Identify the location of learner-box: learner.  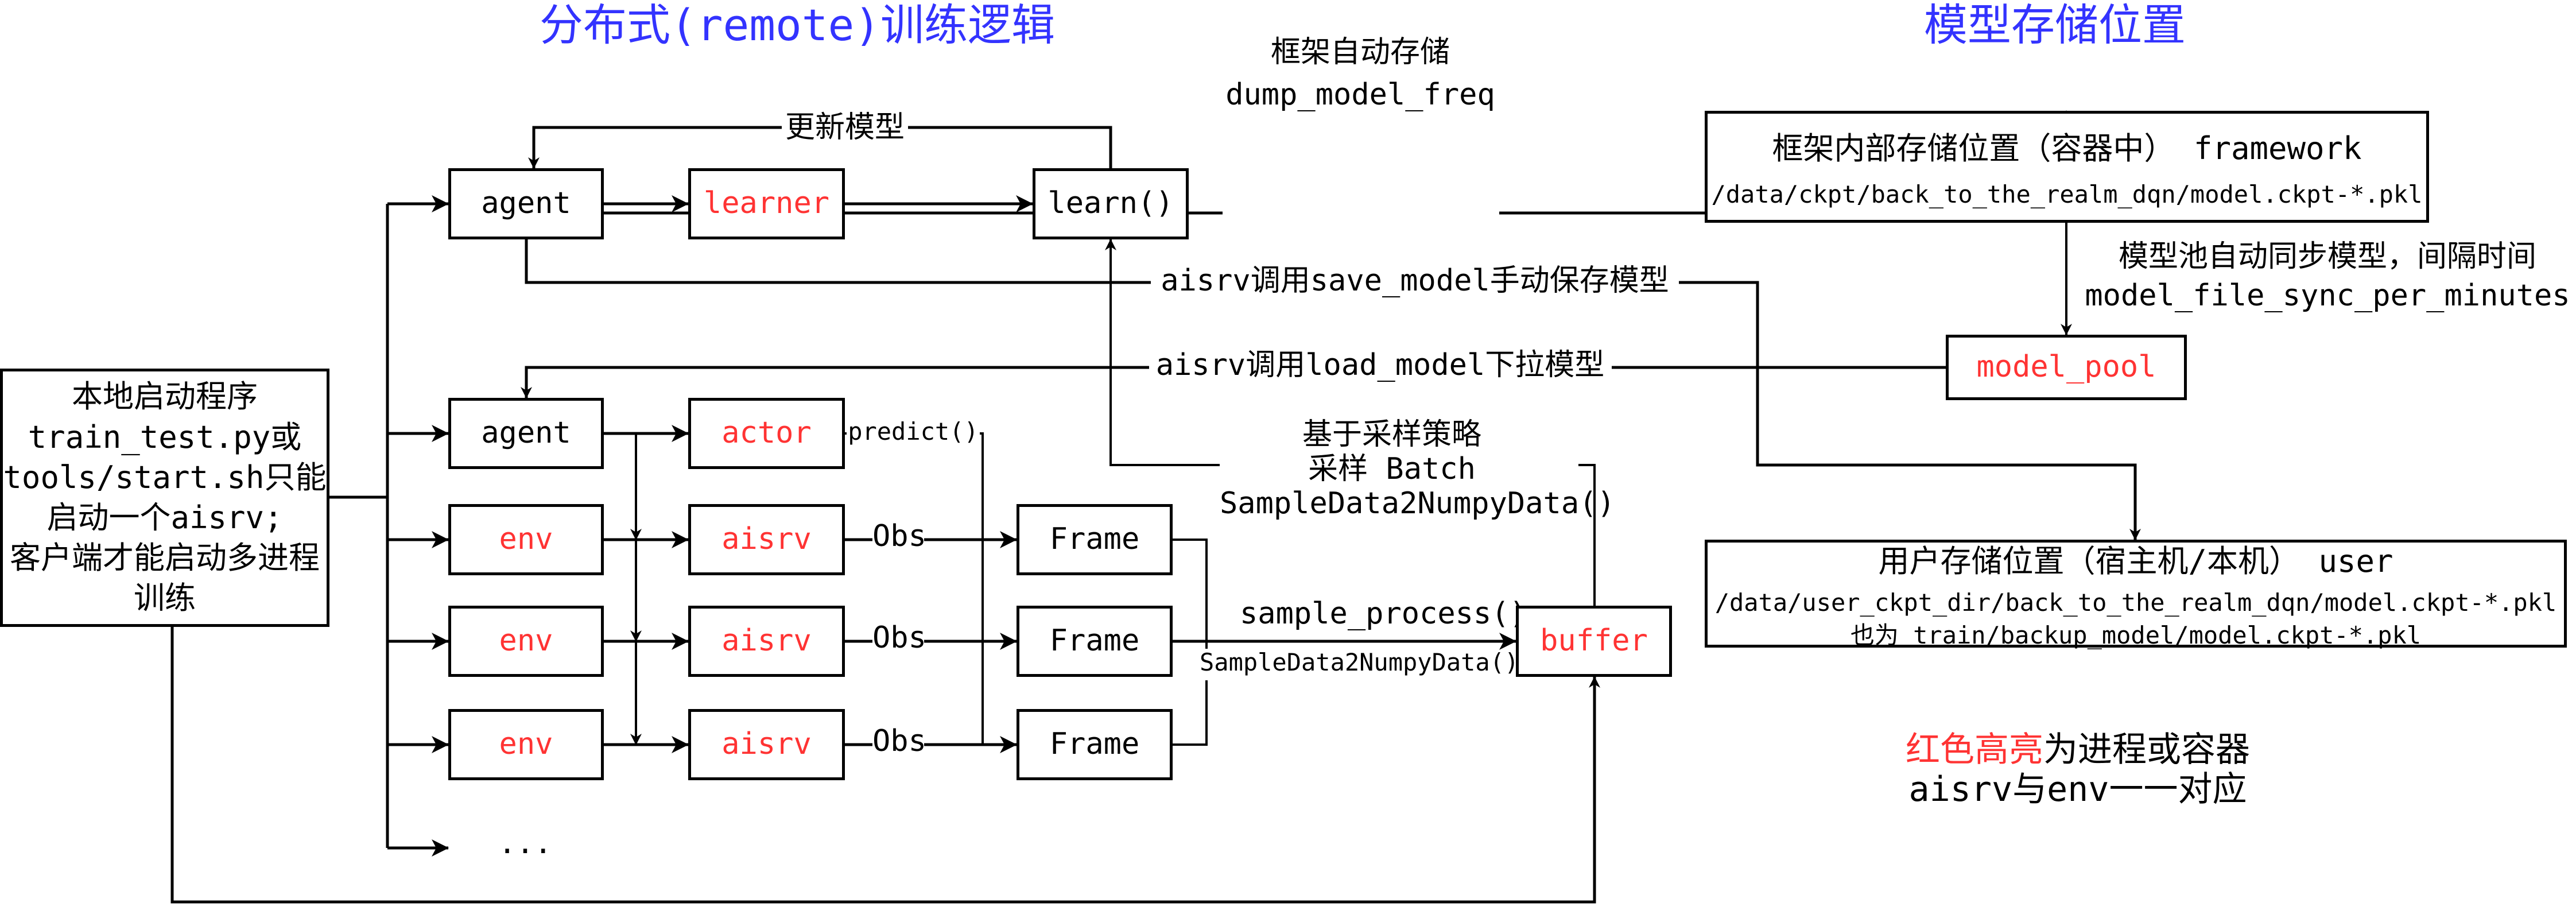
(766, 203).